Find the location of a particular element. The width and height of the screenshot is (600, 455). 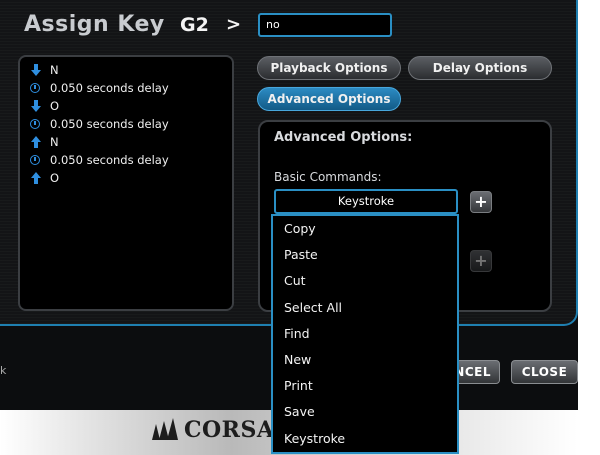

delay-options-button: Delay Options is located at coordinates (480, 68).